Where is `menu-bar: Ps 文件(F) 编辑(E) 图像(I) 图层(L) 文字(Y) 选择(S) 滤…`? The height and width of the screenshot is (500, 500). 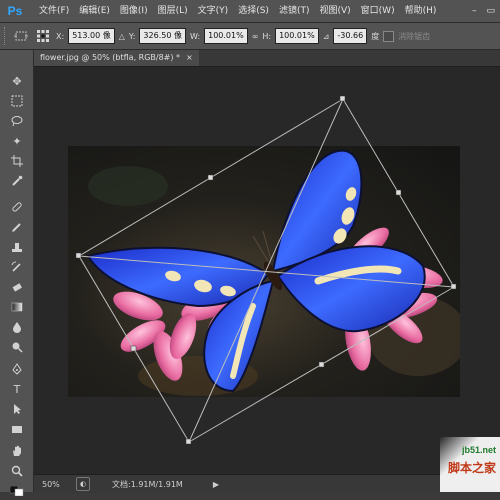
menu-bar: Ps 文件(F) 编辑(E) 图像(I) 图层(L) 文字(Y) 选择(S) 滤… is located at coordinates (250, 11).